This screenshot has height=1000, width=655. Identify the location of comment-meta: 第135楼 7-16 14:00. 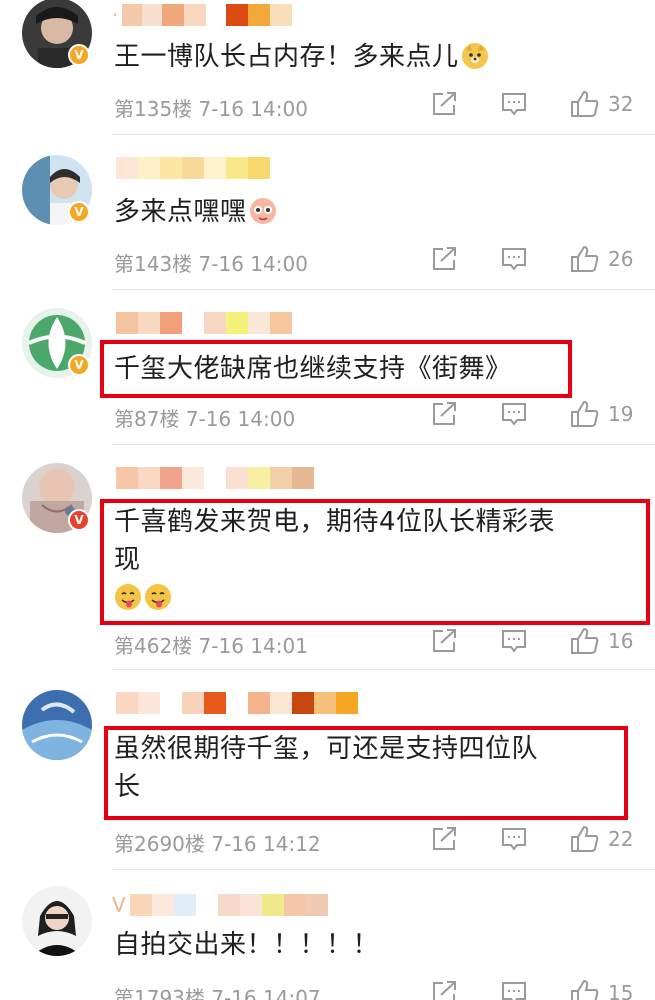
(211, 107).